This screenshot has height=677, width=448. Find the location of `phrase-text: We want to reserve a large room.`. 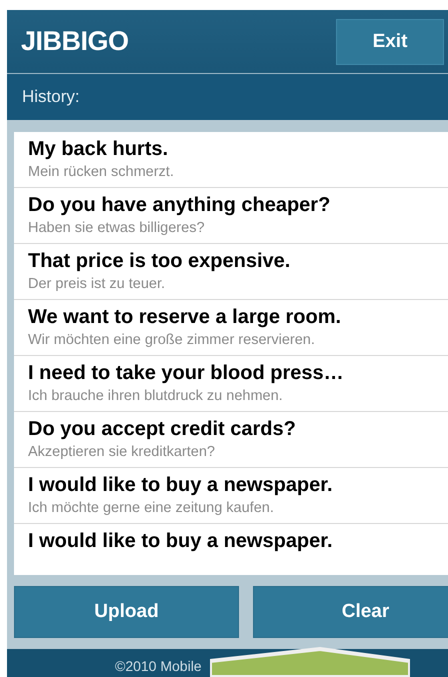

phrase-text: We want to reserve a large room. is located at coordinates (185, 317).